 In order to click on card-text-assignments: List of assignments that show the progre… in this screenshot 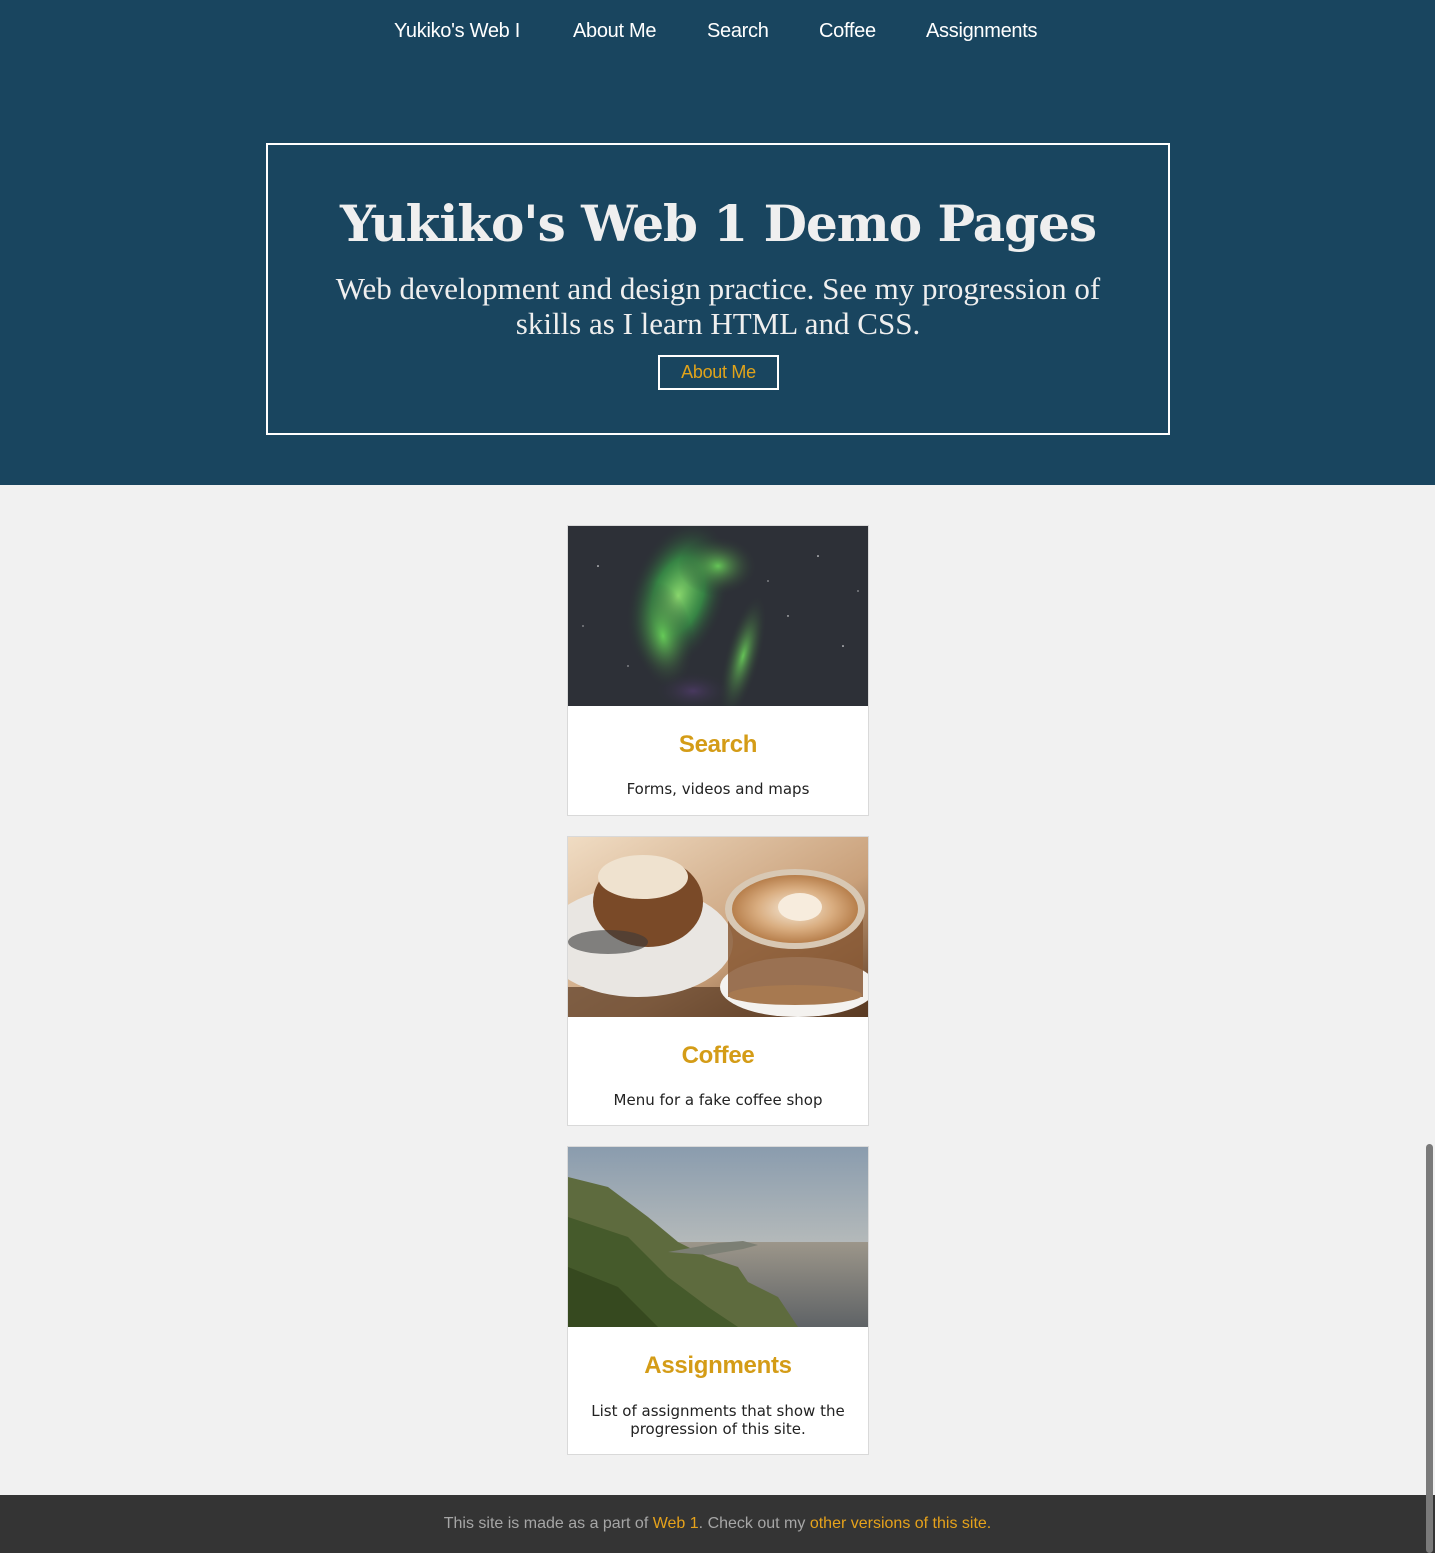, I will do `click(718, 1420)`.